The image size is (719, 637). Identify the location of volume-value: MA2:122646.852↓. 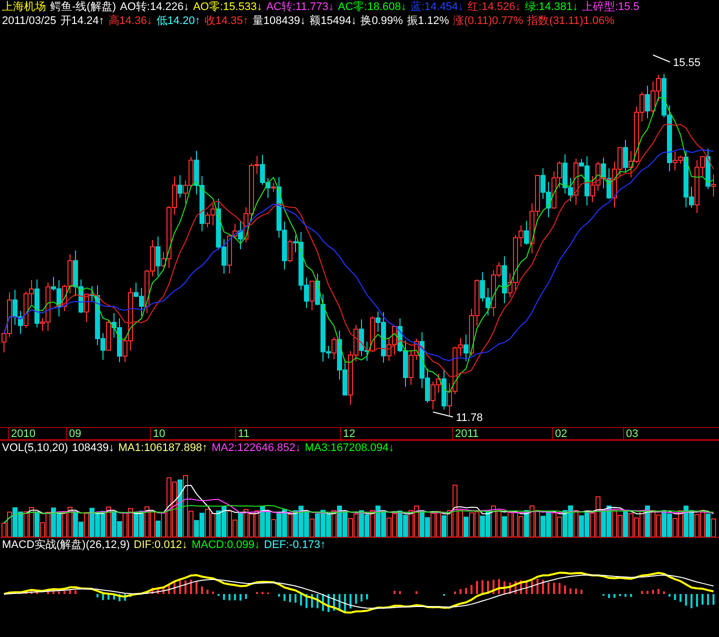
(256, 448).